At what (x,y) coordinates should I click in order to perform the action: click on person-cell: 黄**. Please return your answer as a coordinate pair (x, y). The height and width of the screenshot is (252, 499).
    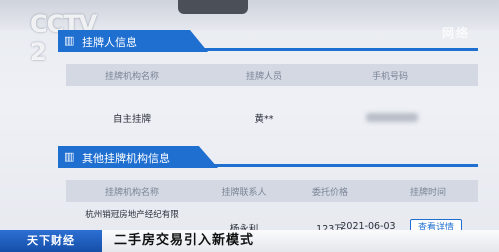
    Looking at the image, I should click on (264, 119).